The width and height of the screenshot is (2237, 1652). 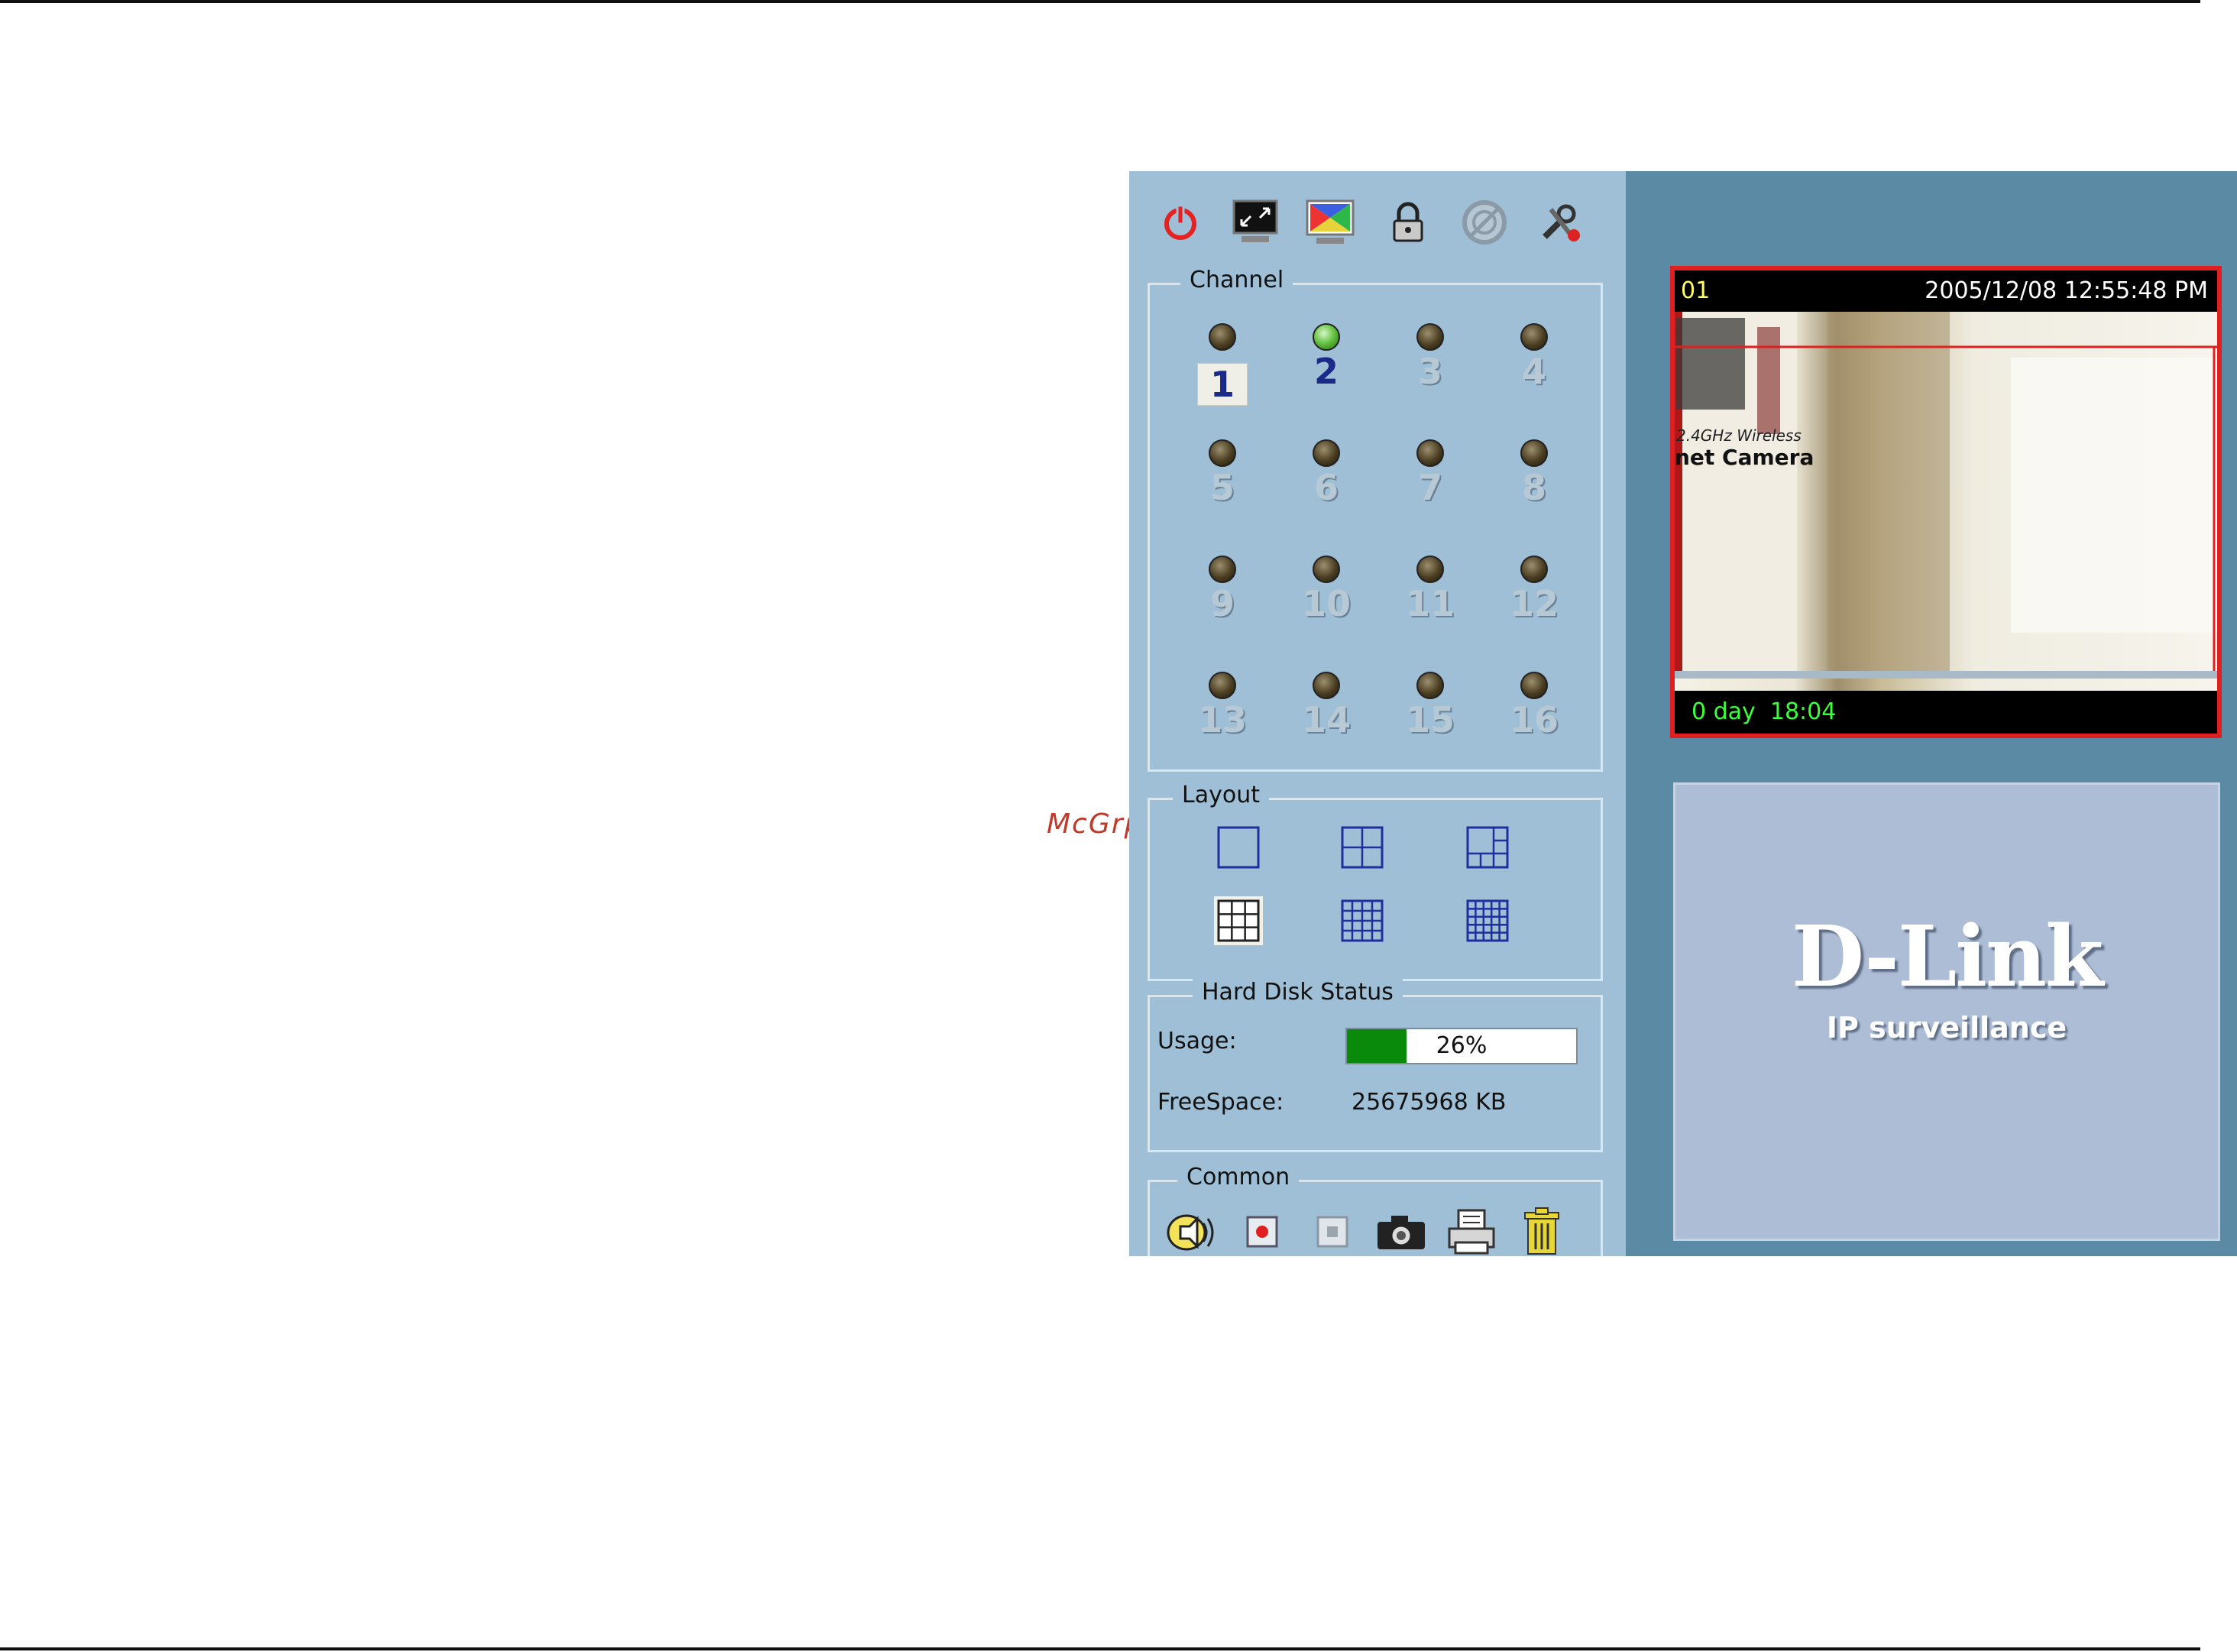 I want to click on color-screen-icon, so click(x=1330, y=221).